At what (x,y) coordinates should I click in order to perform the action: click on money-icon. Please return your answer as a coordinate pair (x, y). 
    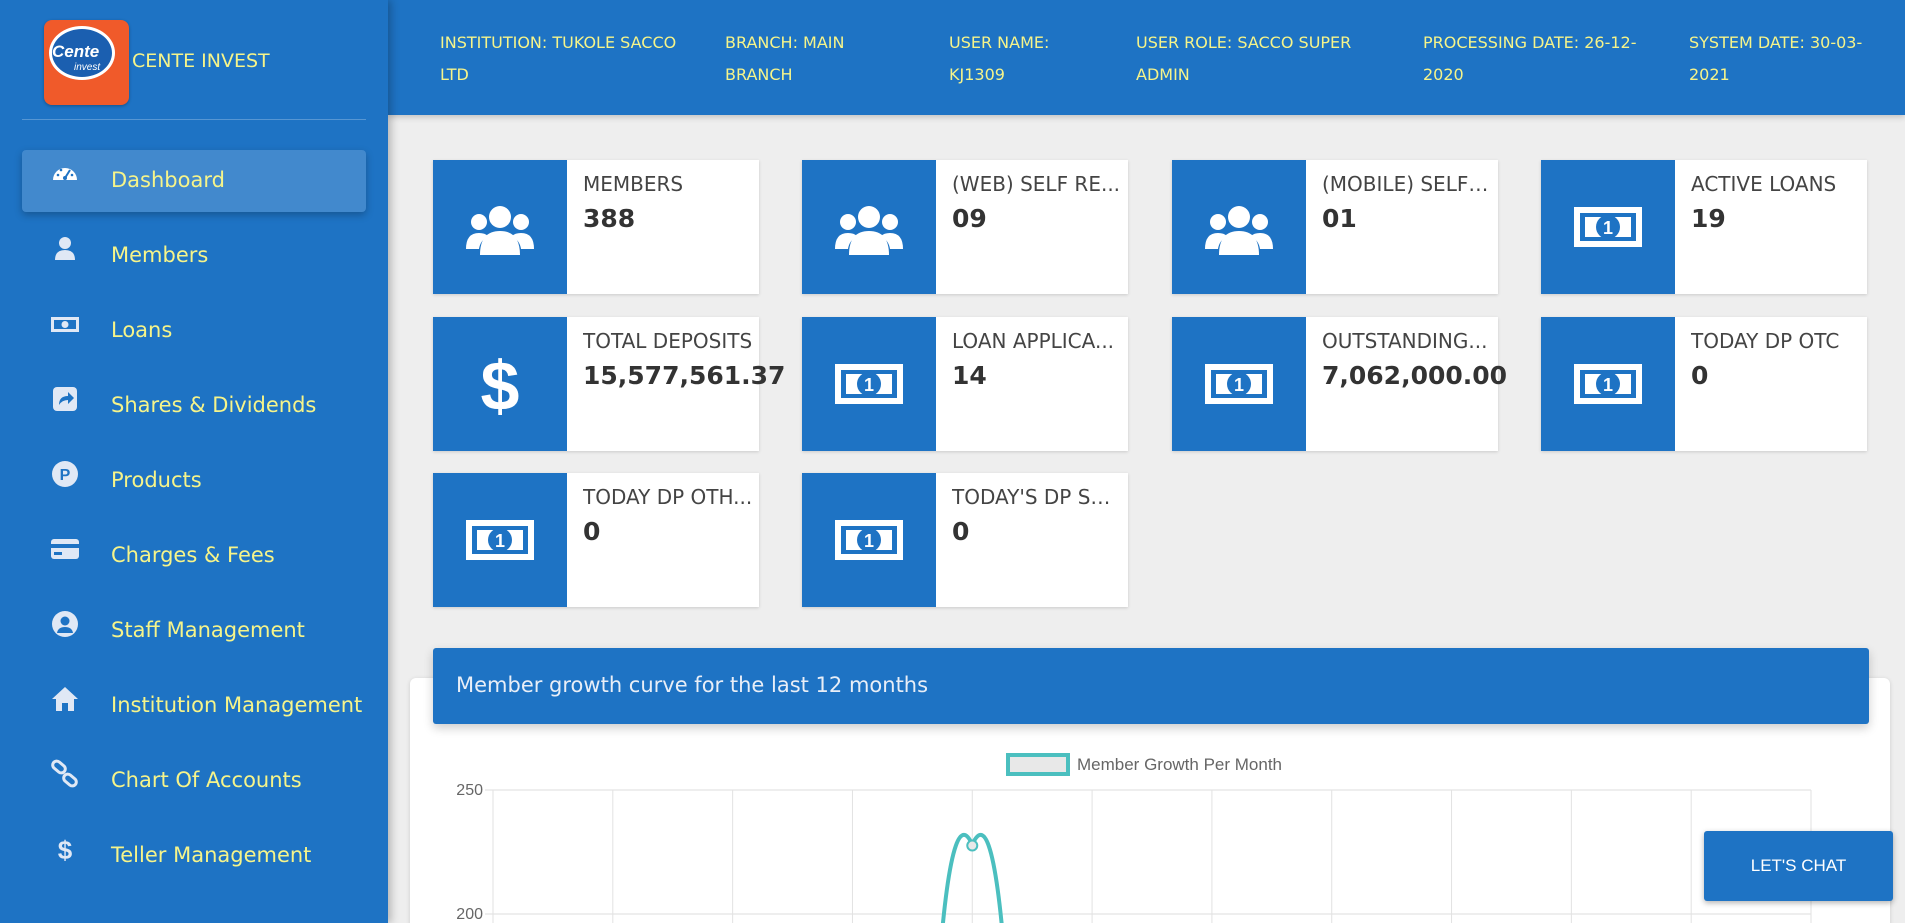
    Looking at the image, I should click on (65, 324).